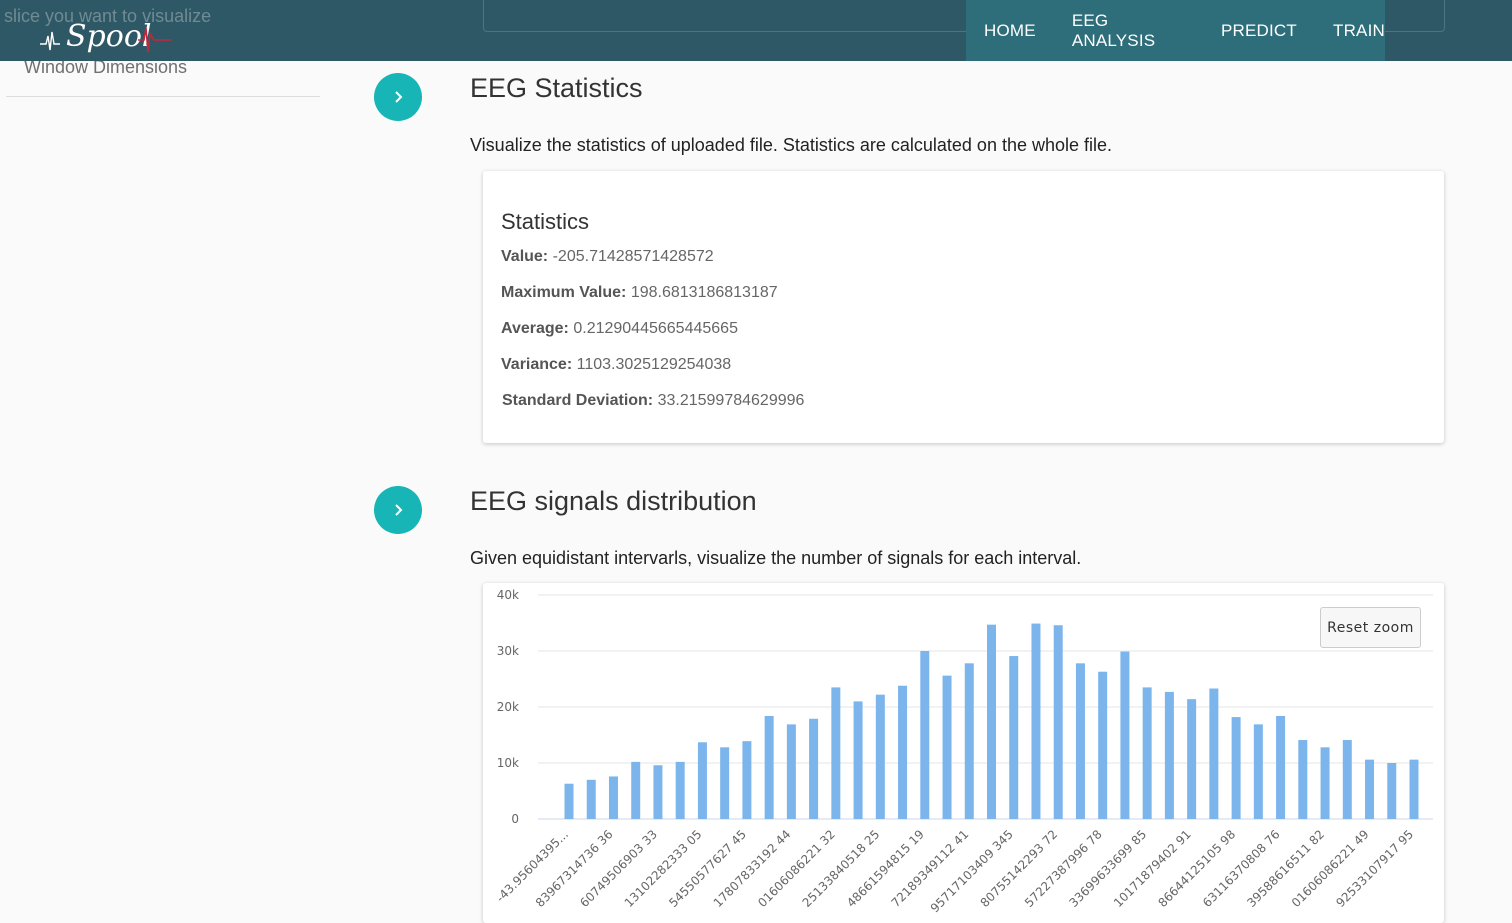 The height and width of the screenshot is (923, 1512). I want to click on stat-max-value: 198.6813186813187, so click(704, 292).